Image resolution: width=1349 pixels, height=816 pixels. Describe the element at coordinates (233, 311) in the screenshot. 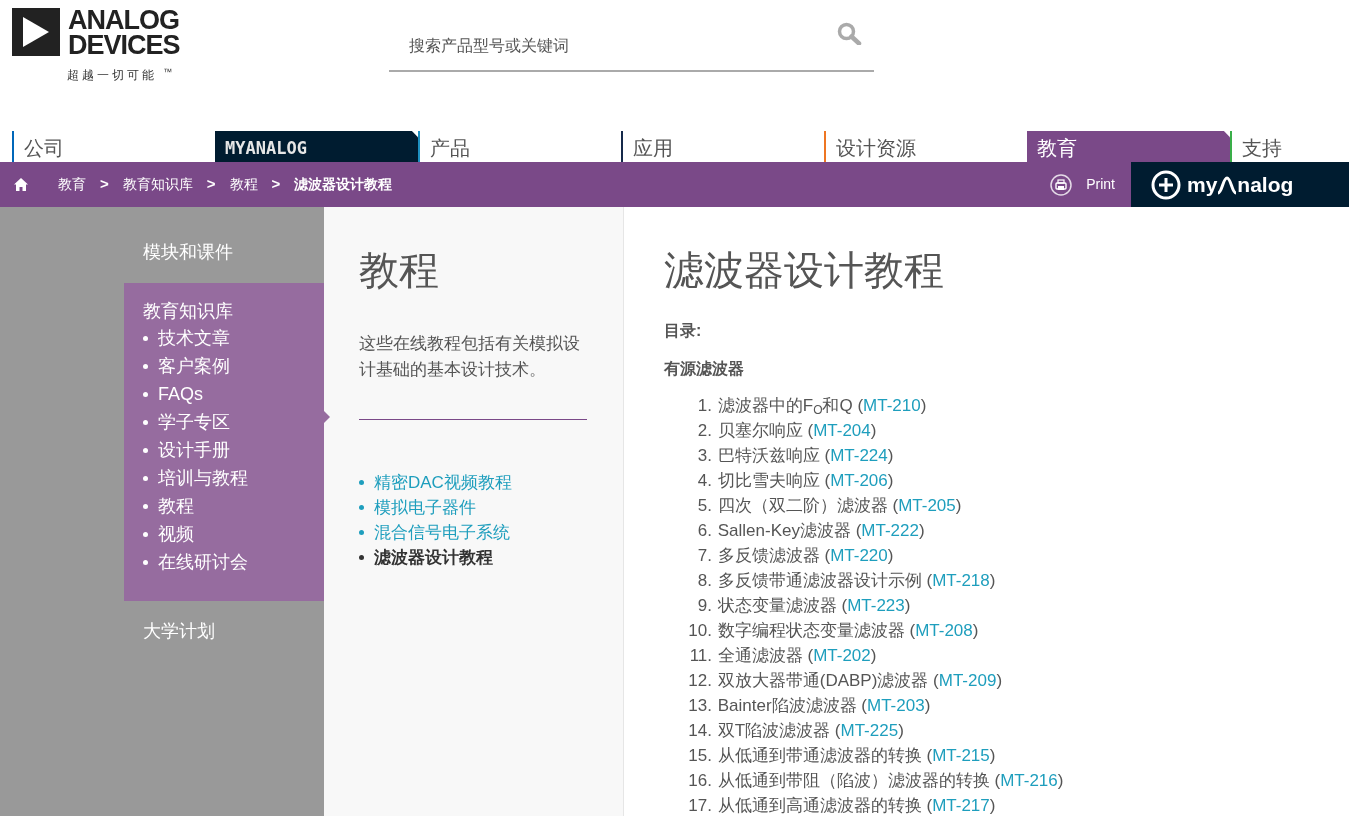

I see `sidebar-item: 教育知识库` at that location.